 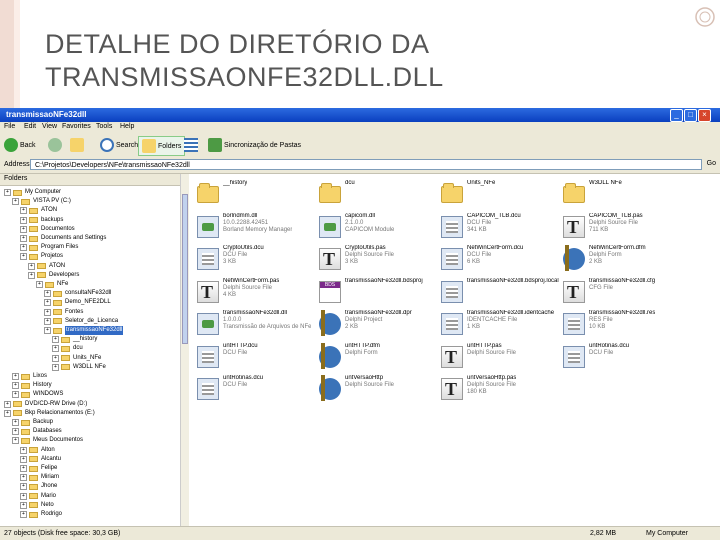 What do you see at coordinates (378, 196) in the screenshot?
I see `file-item: dcu` at bounding box center [378, 196].